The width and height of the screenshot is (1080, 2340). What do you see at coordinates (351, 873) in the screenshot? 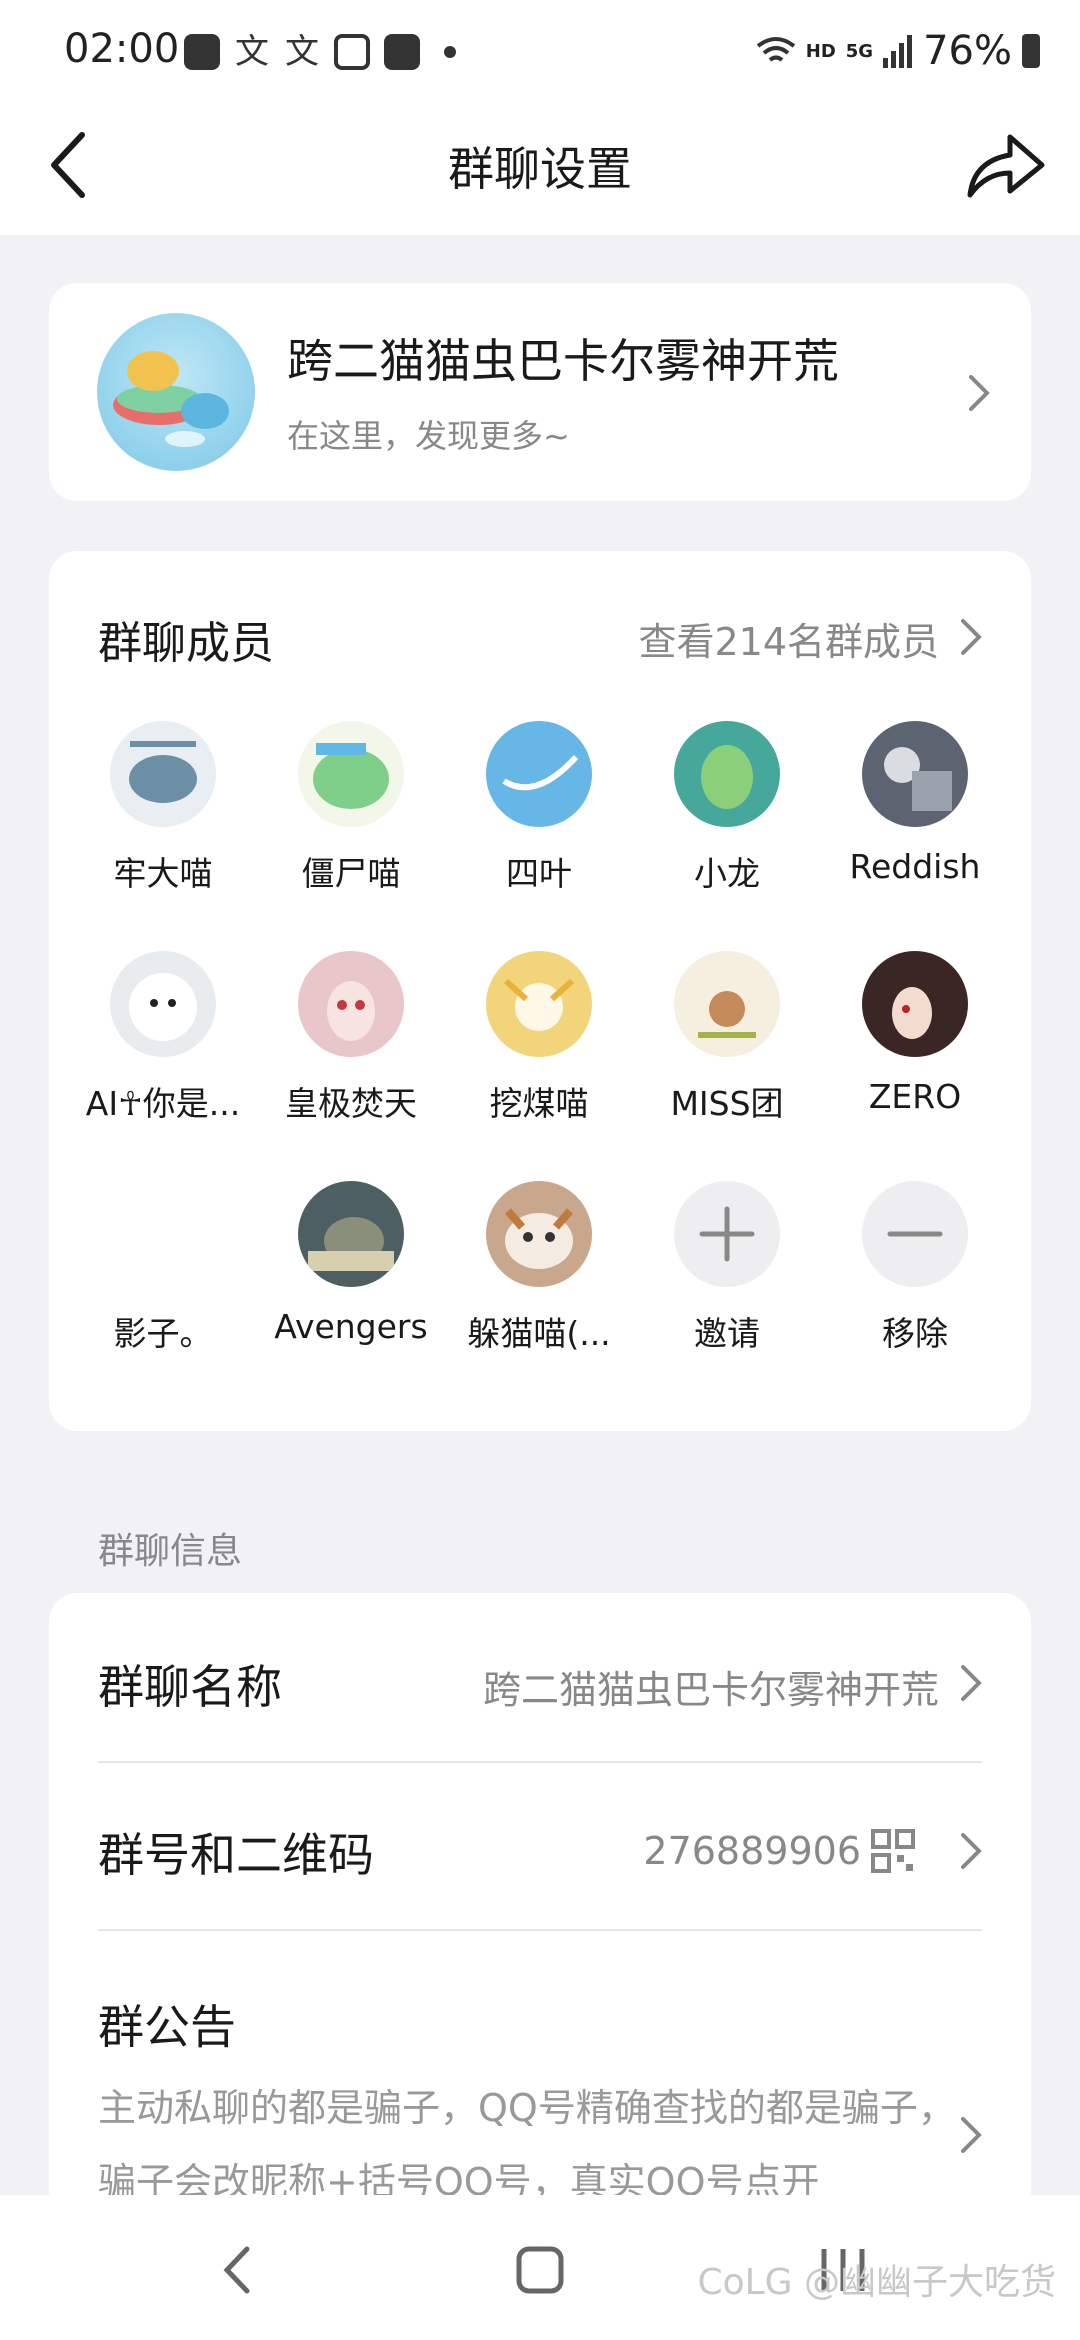
I see `member-name: 僵尸喵` at bounding box center [351, 873].